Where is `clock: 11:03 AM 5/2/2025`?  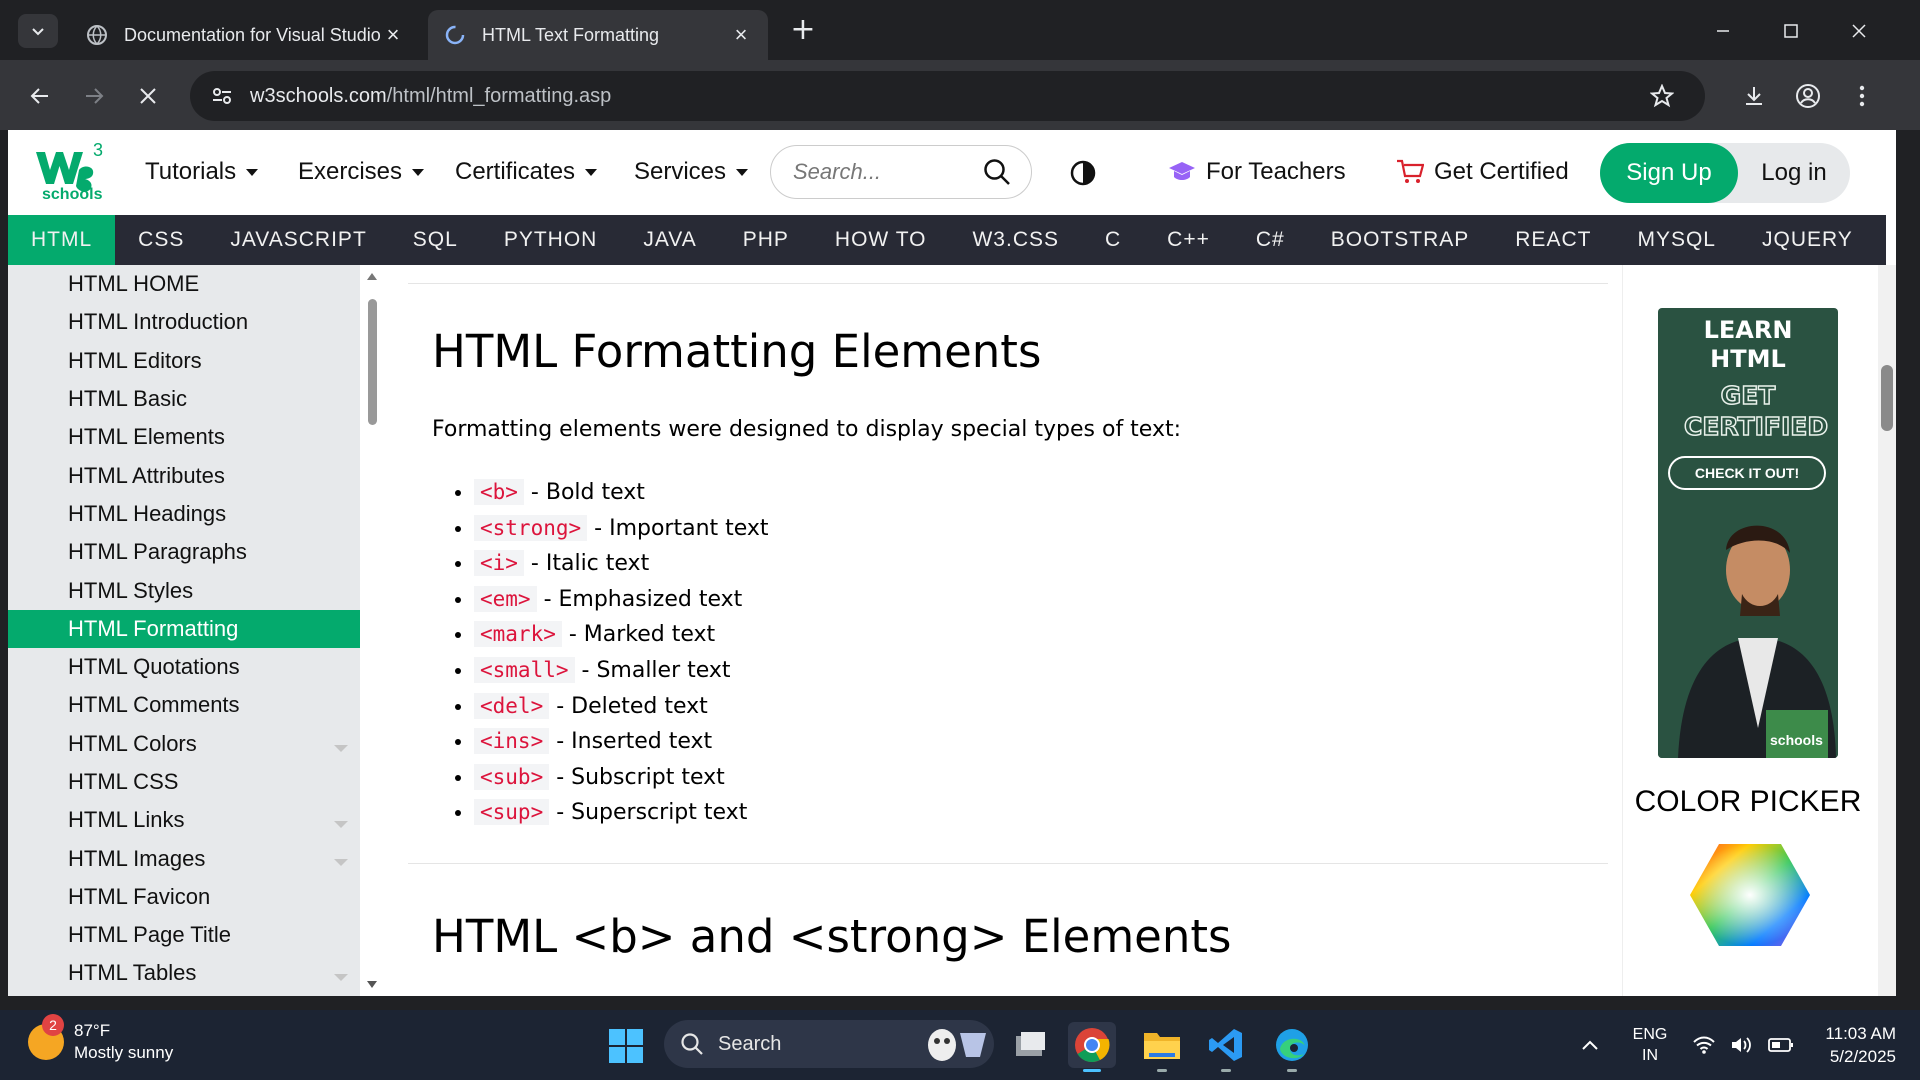
clock: 11:03 AM 5/2/2025 is located at coordinates (1854, 1045).